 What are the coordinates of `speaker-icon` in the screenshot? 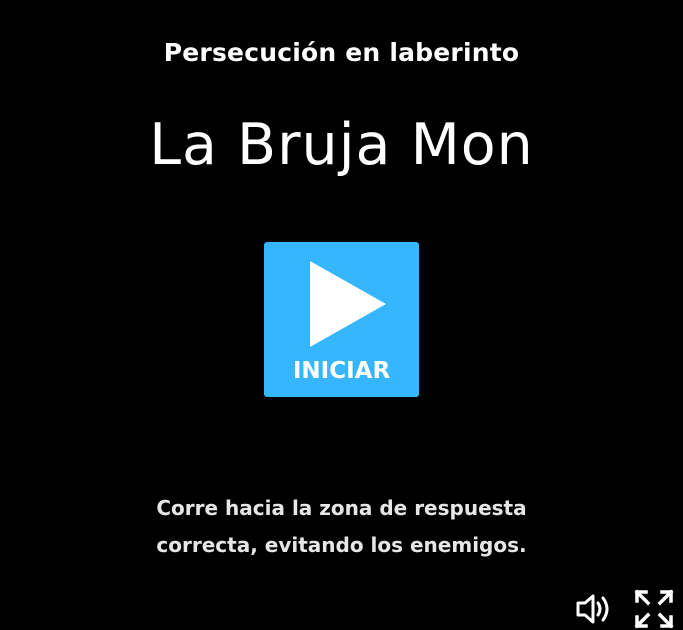 It's located at (592, 609).